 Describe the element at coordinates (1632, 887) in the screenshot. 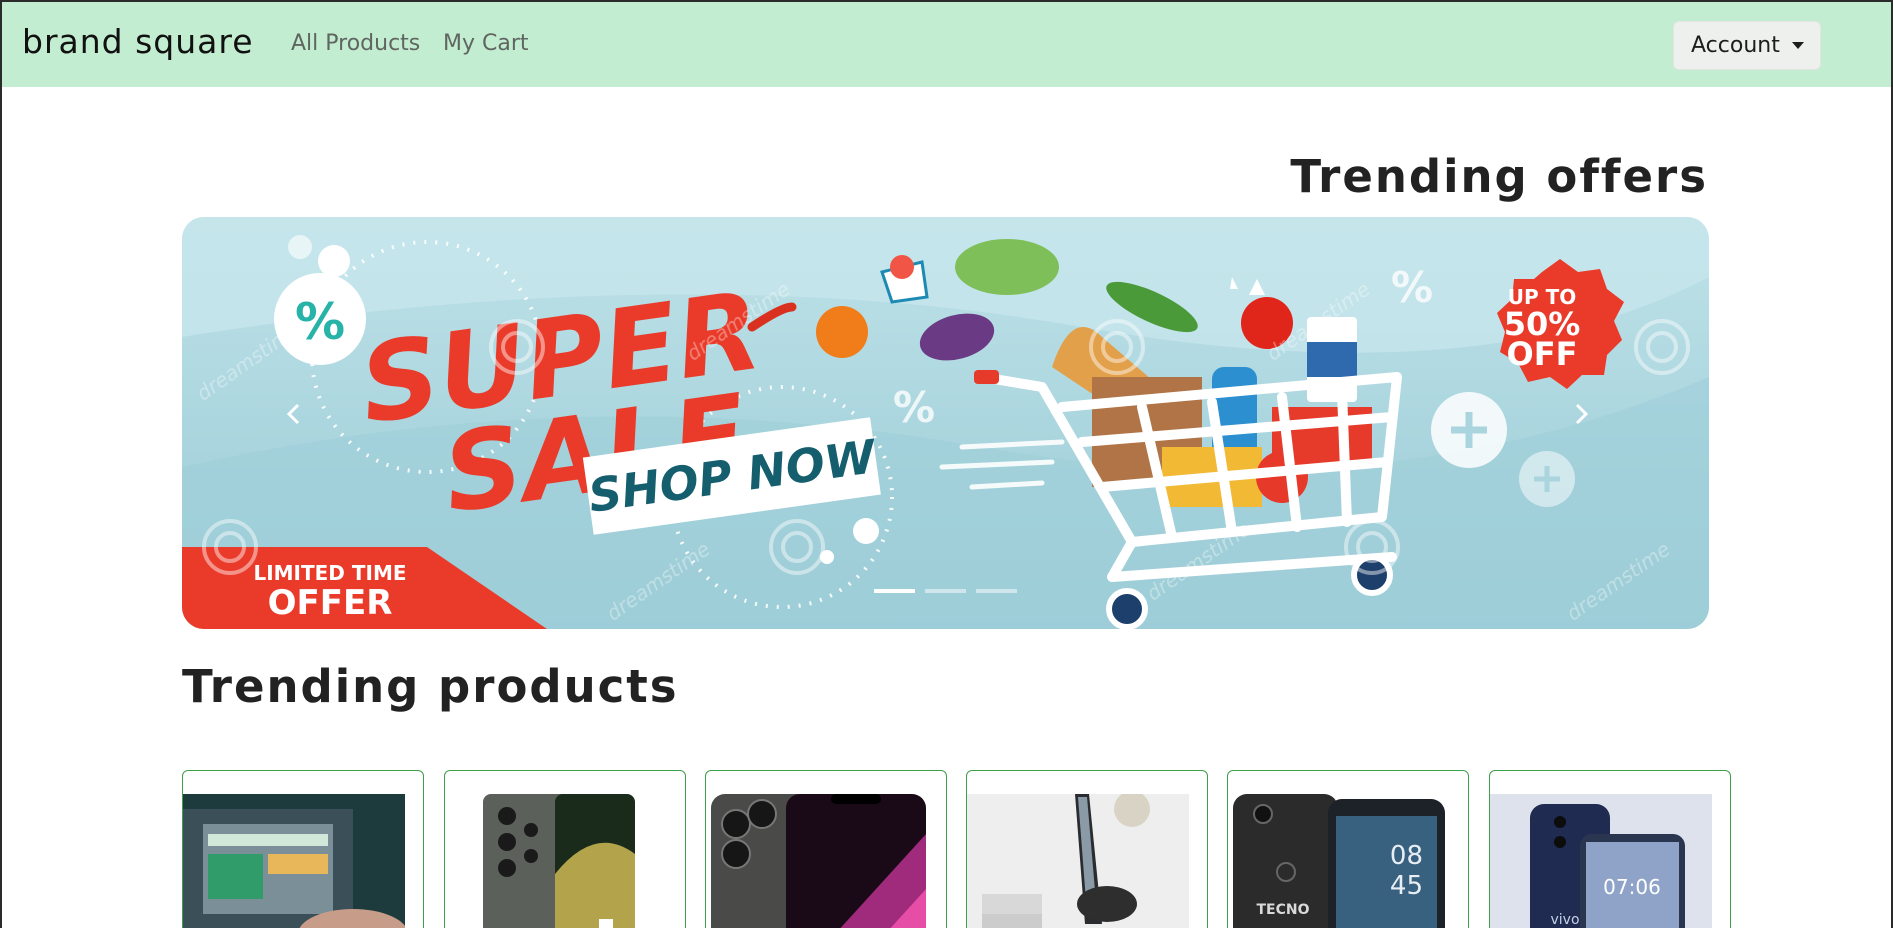

I see `vivo-screen-time: 07:06` at that location.